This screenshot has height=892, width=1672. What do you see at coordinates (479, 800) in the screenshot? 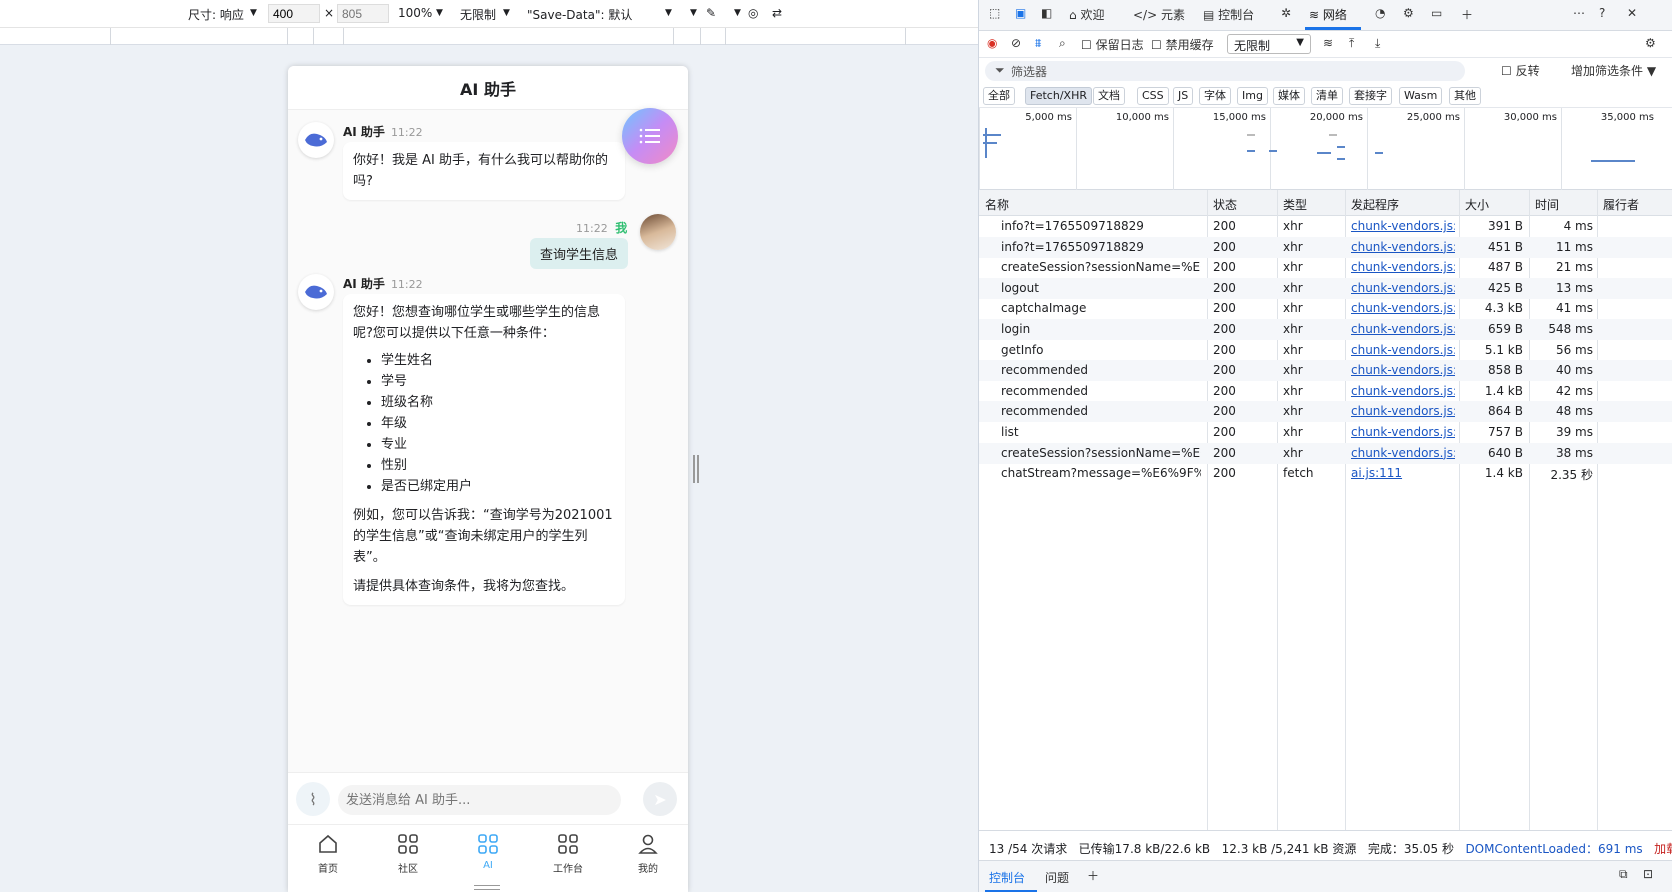
I see `message-input` at bounding box center [479, 800].